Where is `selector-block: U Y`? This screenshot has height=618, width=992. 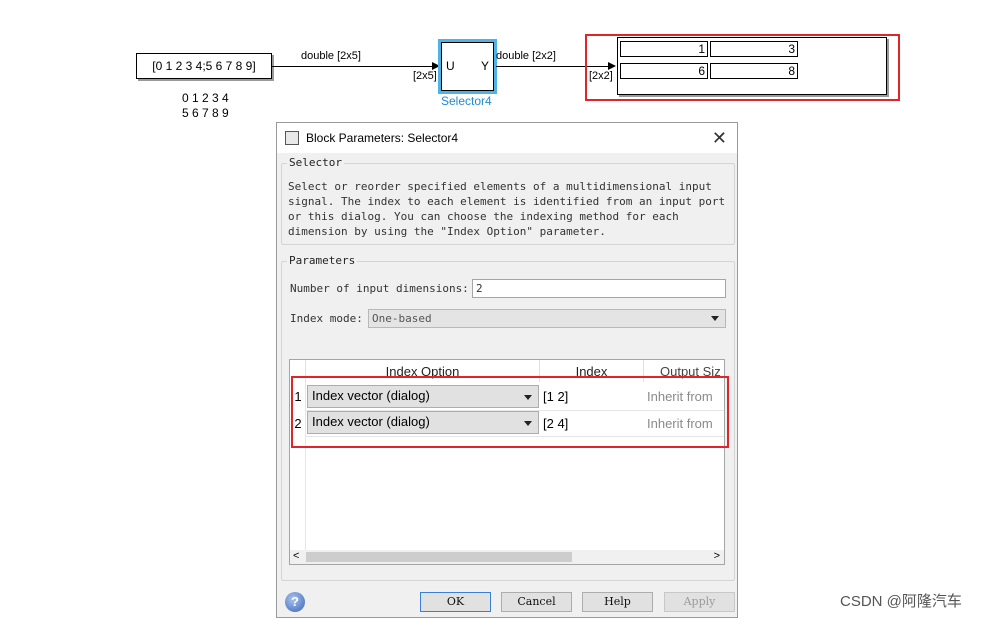
selector-block: U Y is located at coordinates (467, 66).